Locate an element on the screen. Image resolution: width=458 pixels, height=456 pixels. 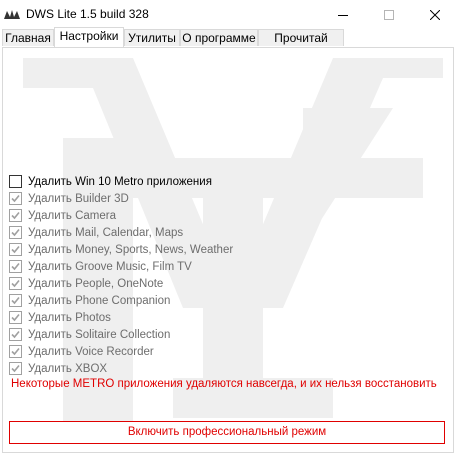
checkbox-label: Удалить Money, Sports, News, Weather is located at coordinates (131, 249).